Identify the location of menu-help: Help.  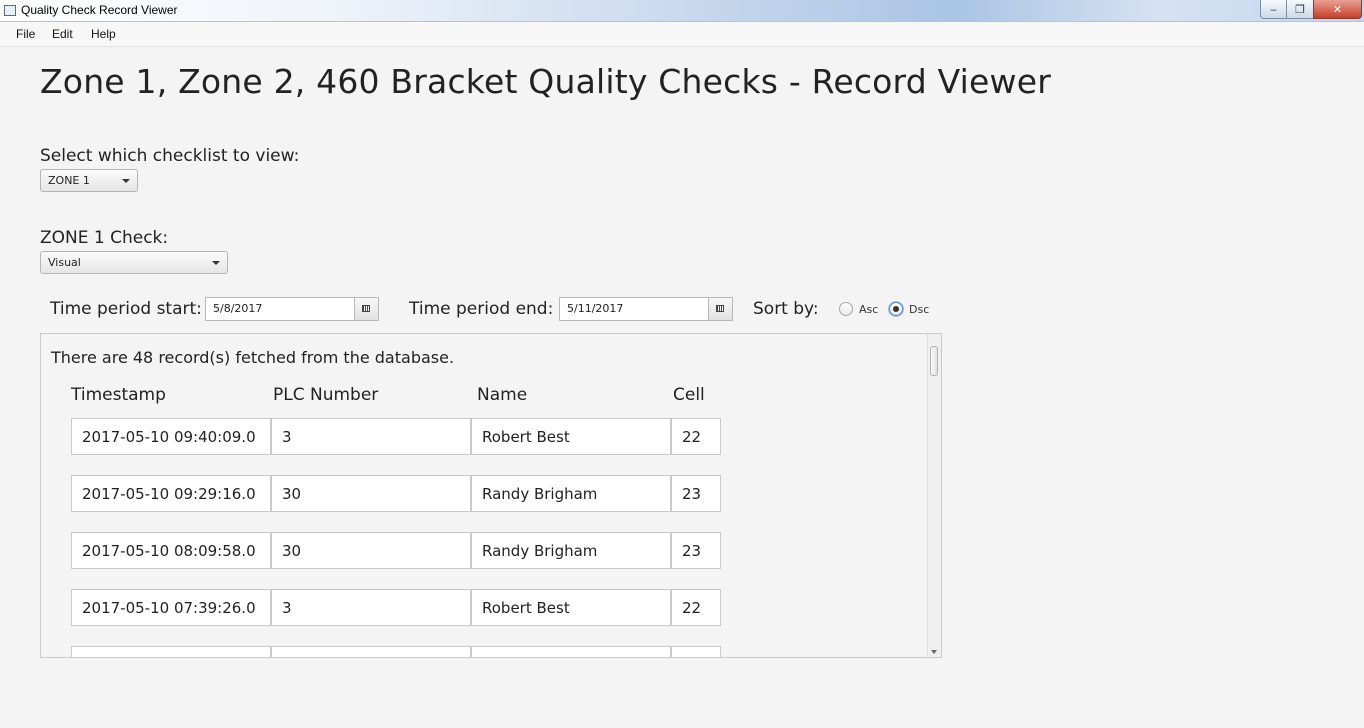
(103, 34).